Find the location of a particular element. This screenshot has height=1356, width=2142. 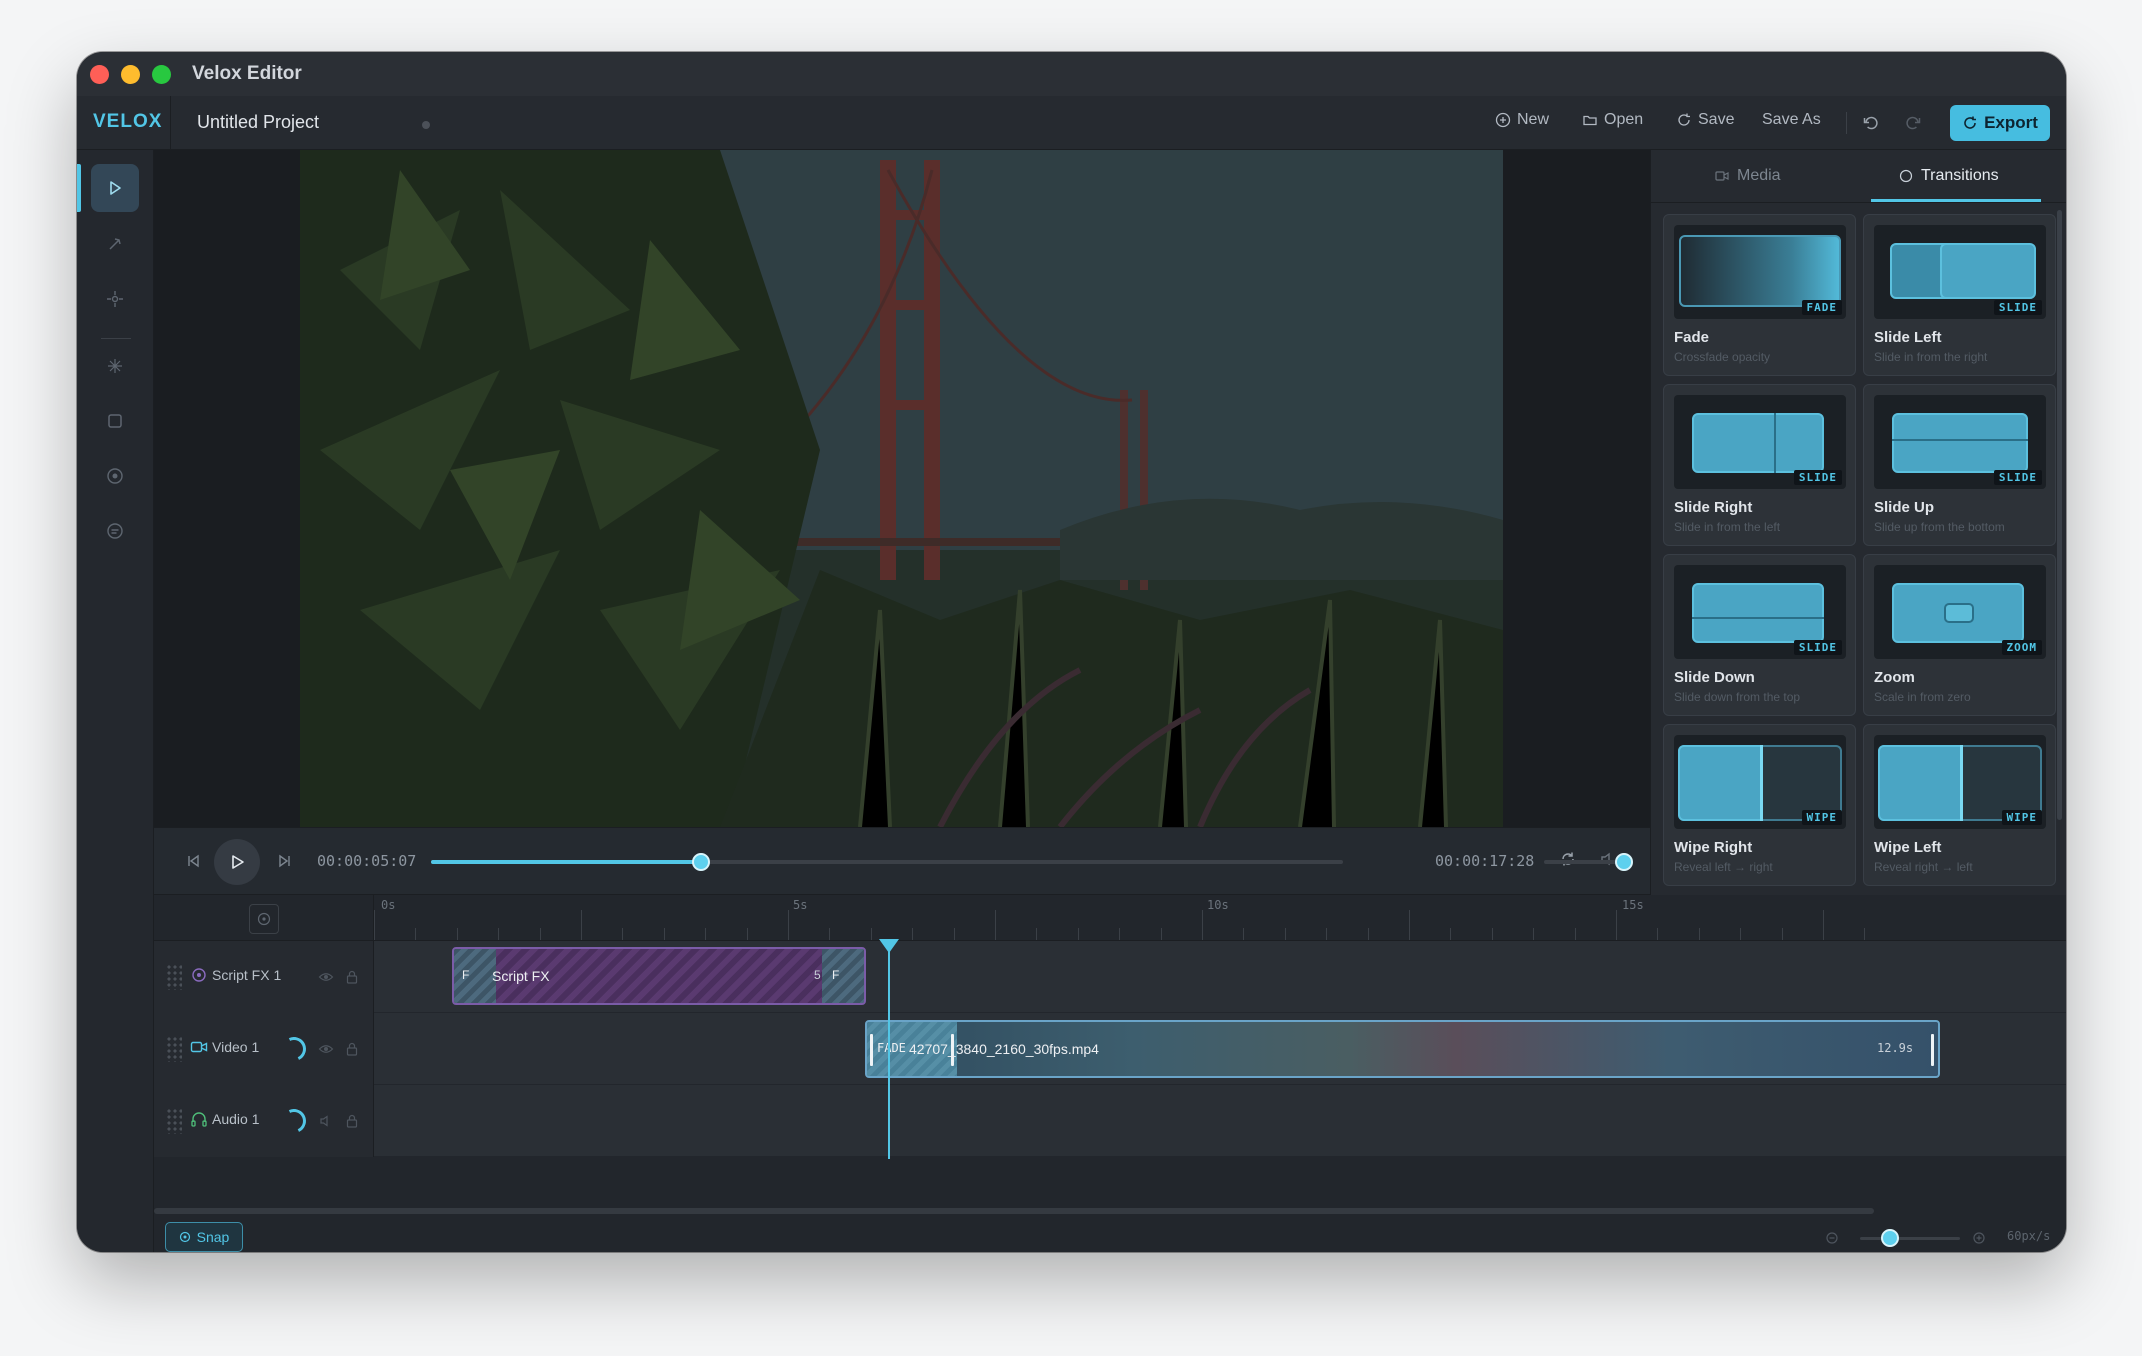

maximize-window-button is located at coordinates (161, 74).